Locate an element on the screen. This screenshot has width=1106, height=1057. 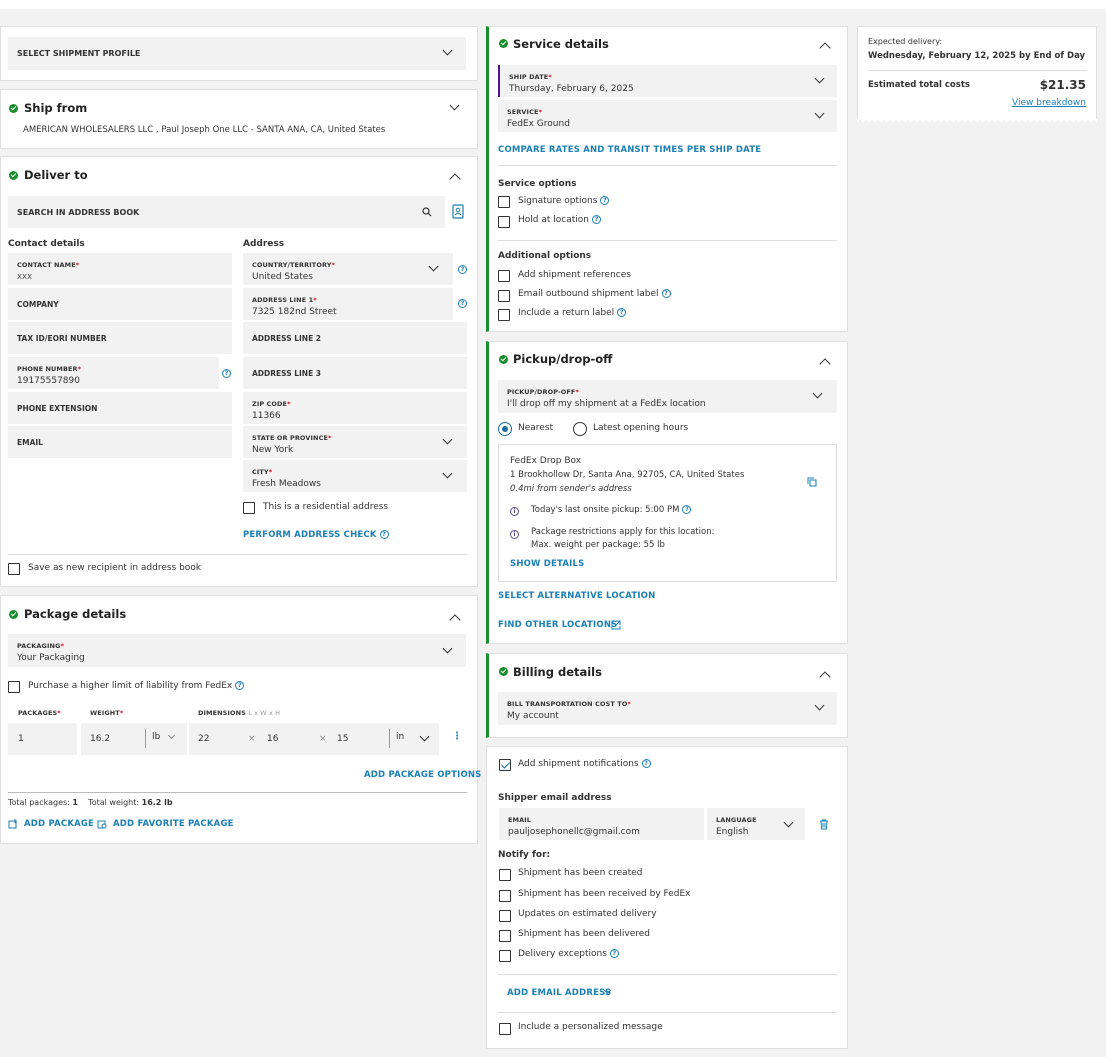
weight-field: 16.2 is located at coordinates (113, 739).